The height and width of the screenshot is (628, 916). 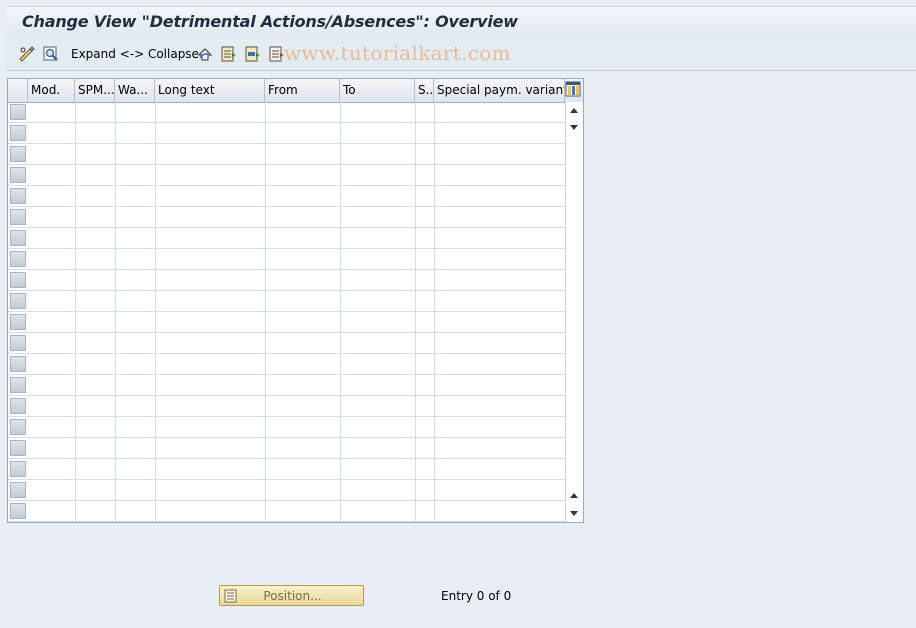 What do you see at coordinates (205, 54) in the screenshot?
I see `undo-icon` at bounding box center [205, 54].